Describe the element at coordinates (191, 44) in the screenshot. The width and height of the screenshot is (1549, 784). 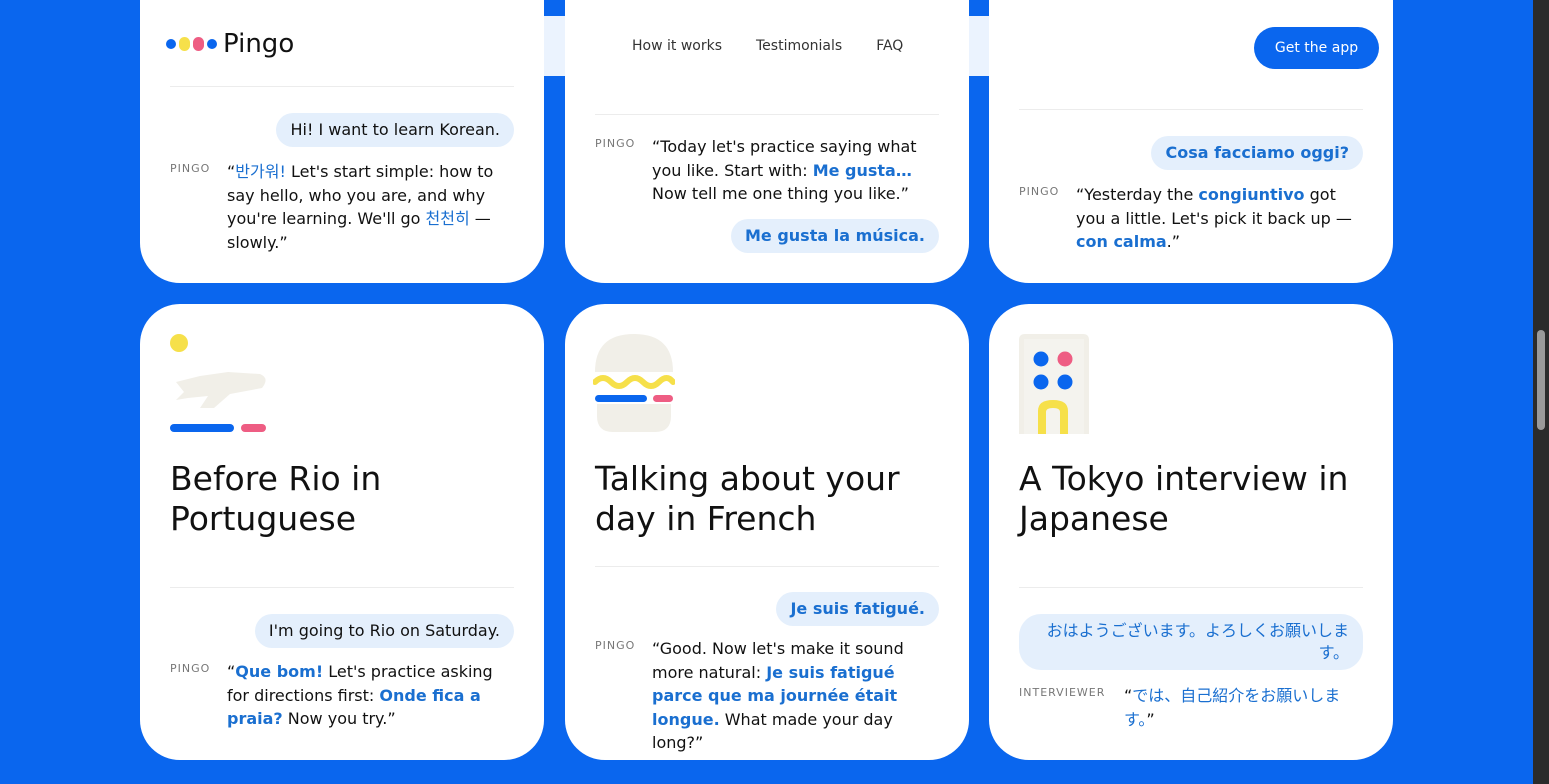
I see `logo-mark-icon` at that location.